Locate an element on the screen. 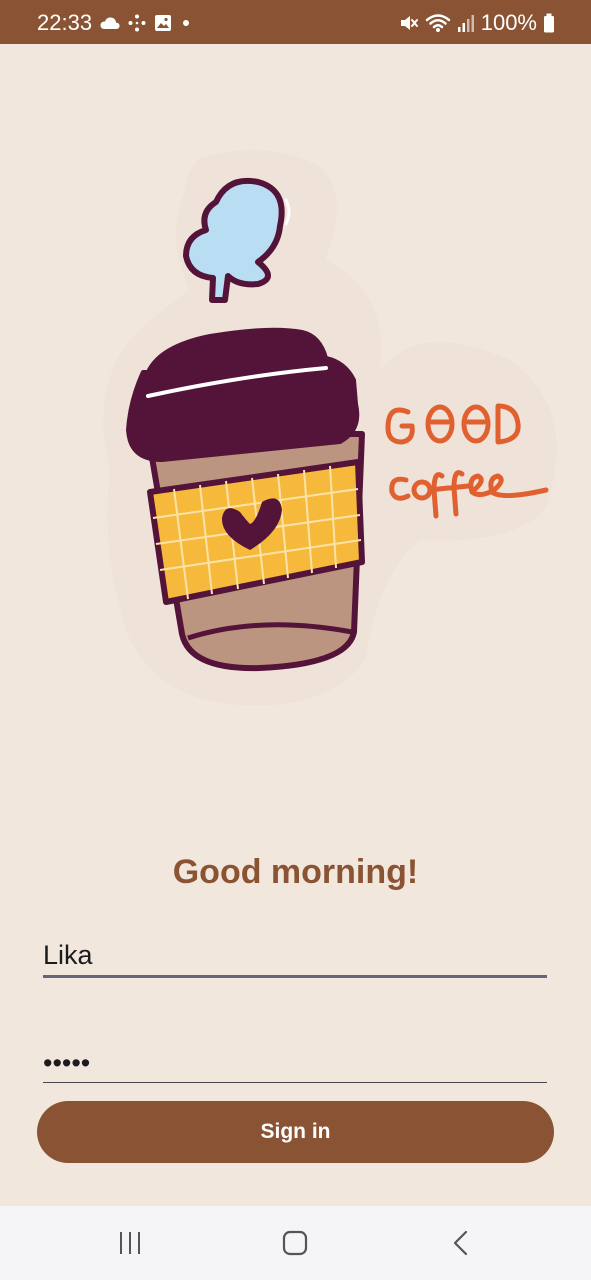 The width and height of the screenshot is (591, 1280). sign-in-button: Sign in is located at coordinates (295, 1132).